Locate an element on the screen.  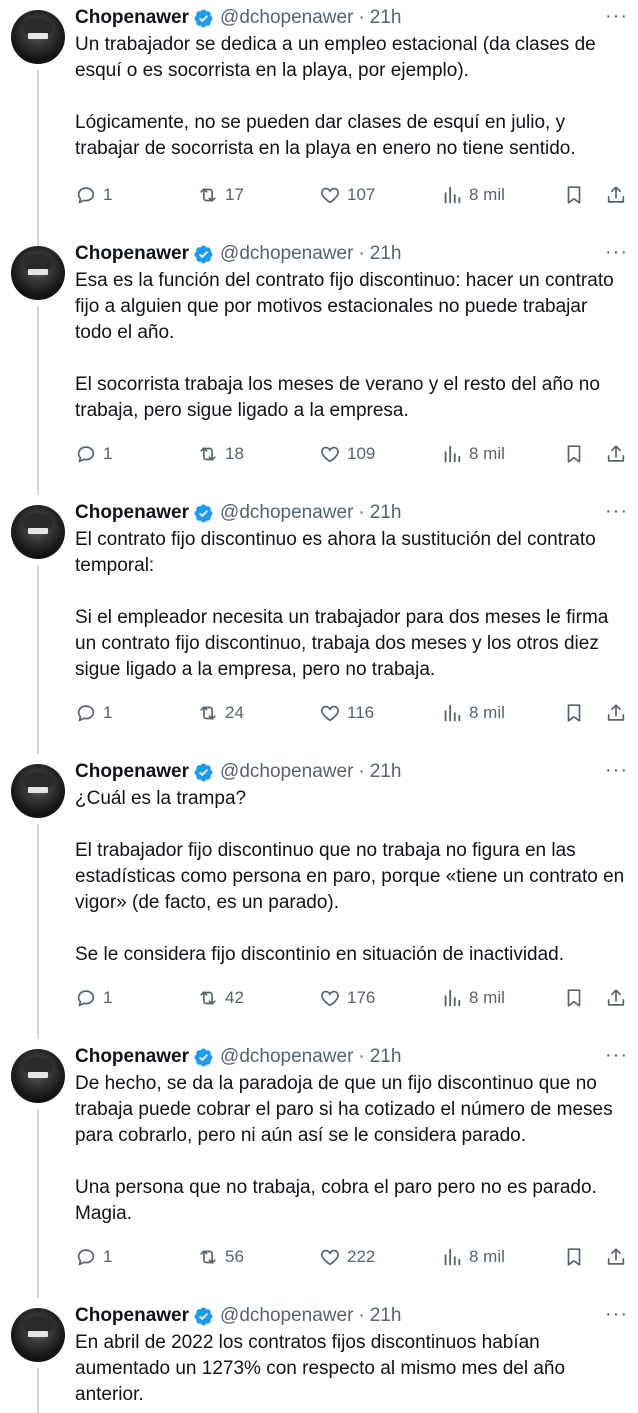
like-button: 176 is located at coordinates (347, 998).